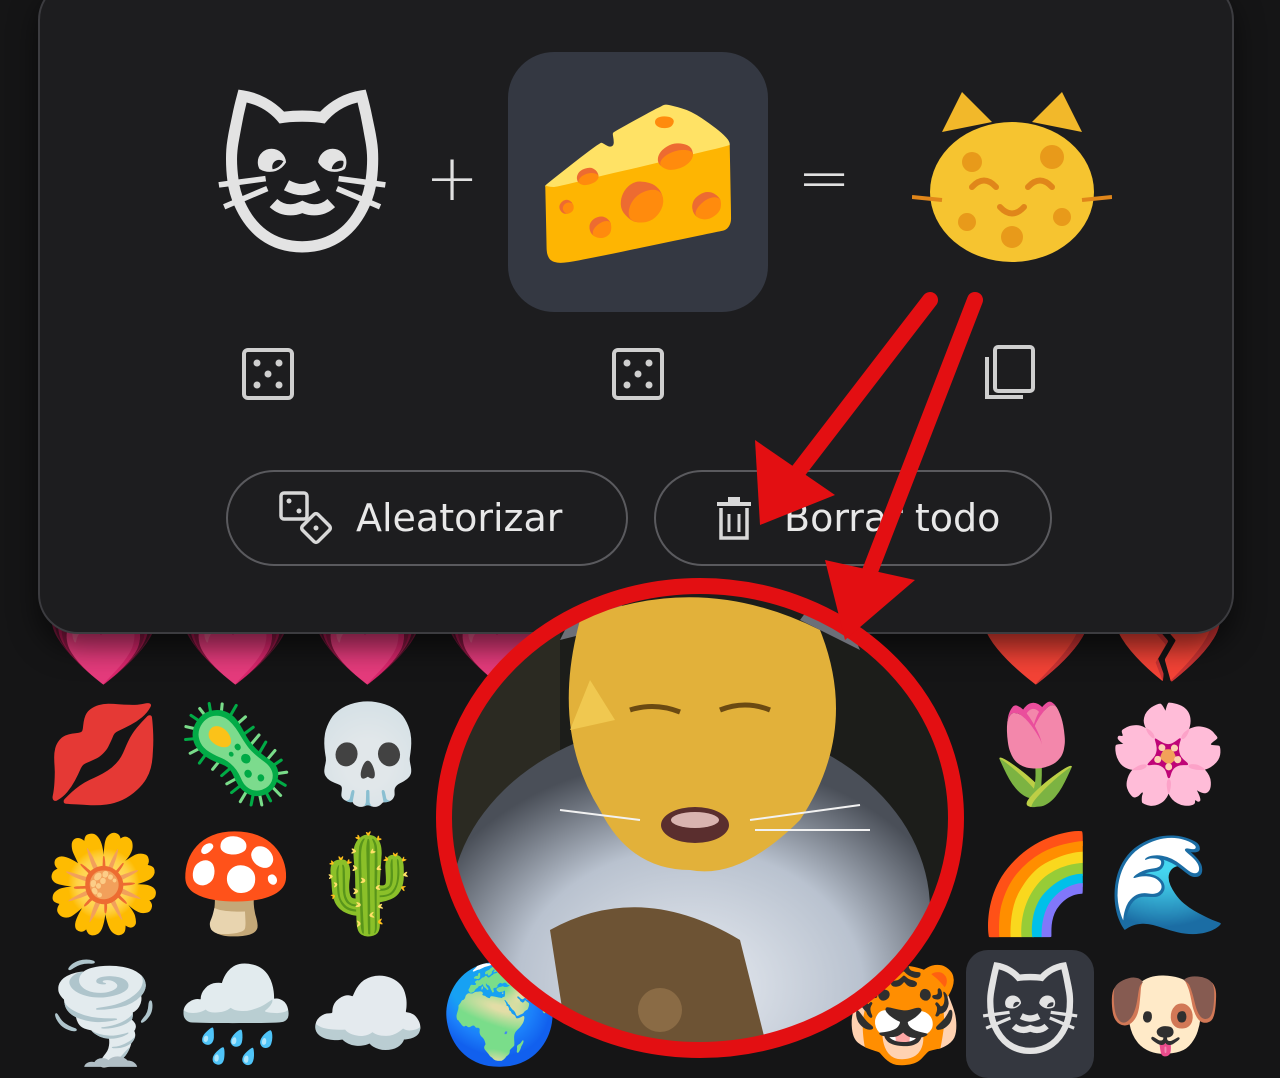 This screenshot has height=1078, width=1280. I want to click on microbe-icon: 🦠, so click(236, 754).